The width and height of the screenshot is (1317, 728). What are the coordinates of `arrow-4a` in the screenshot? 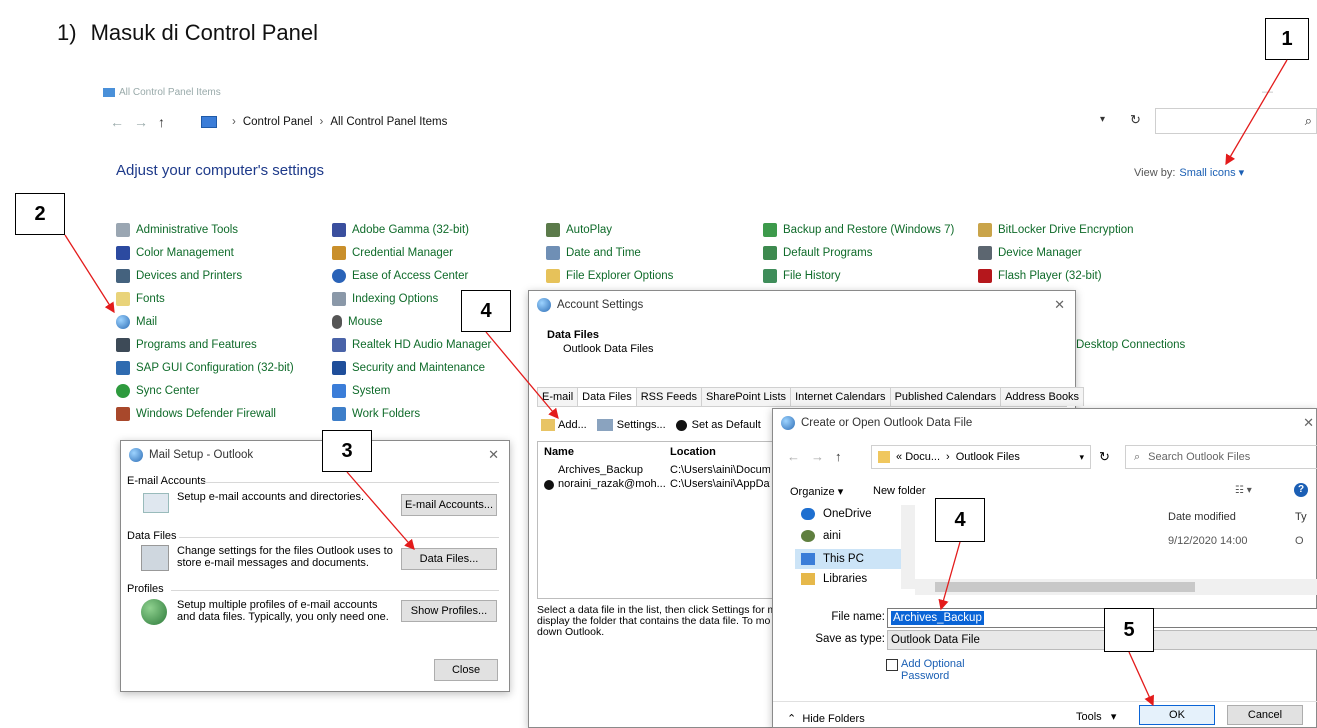 It's located at (522, 375).